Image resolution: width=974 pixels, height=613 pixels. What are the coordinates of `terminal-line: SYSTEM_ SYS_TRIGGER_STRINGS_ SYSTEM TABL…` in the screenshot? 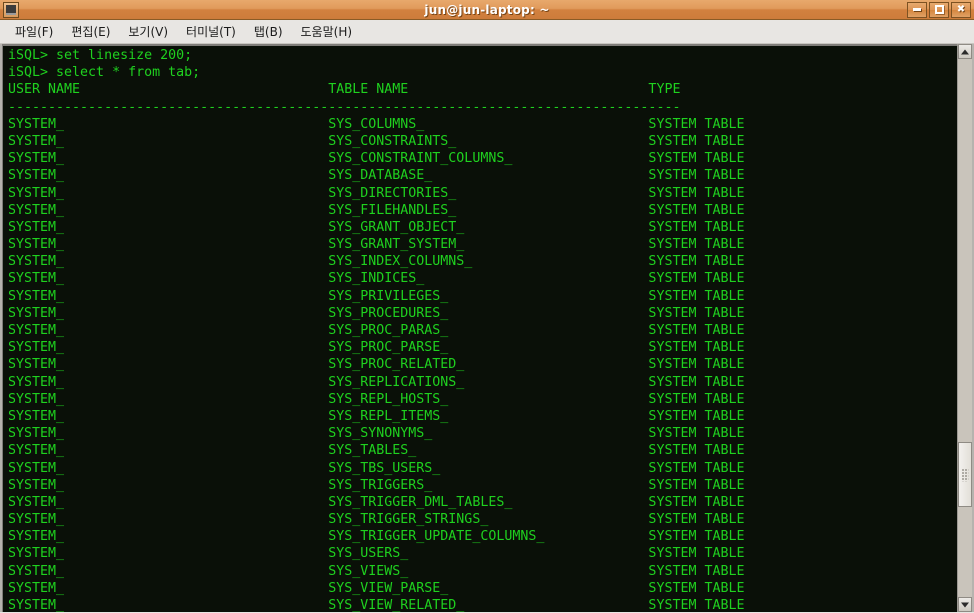 It's located at (376, 520).